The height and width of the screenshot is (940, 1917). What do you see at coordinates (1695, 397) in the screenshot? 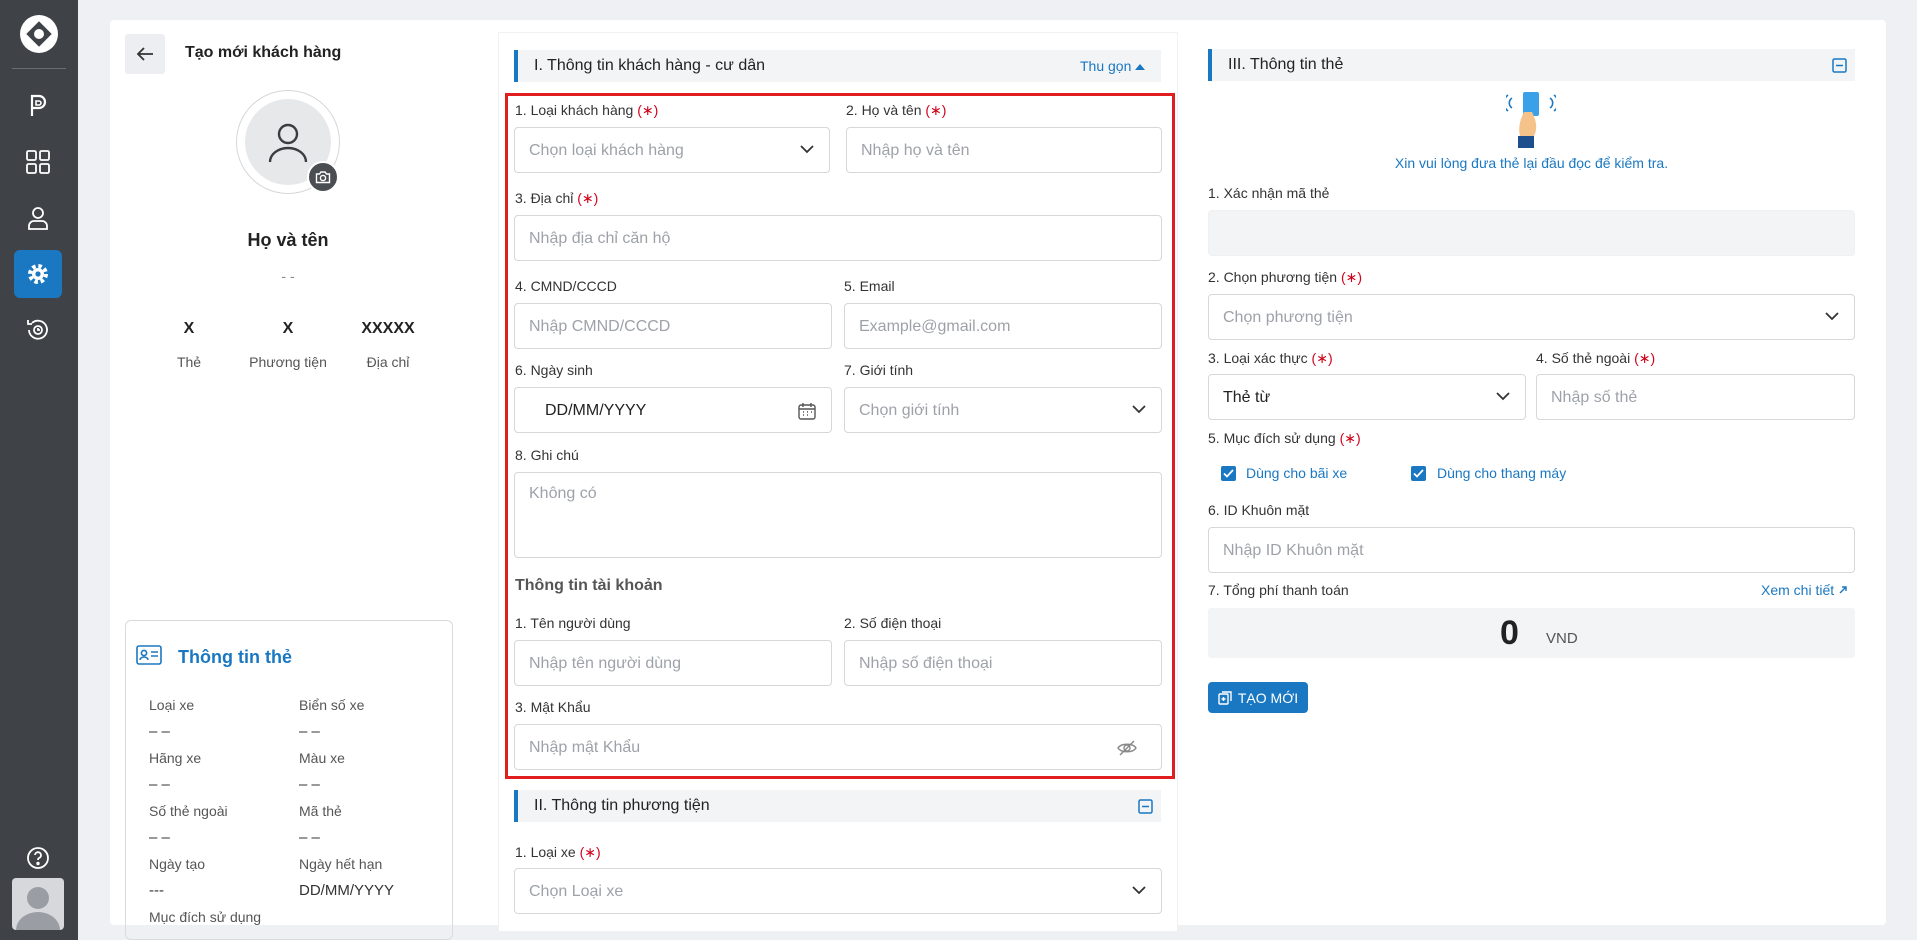
I see `external-card-input: Nhập số thẻ` at bounding box center [1695, 397].